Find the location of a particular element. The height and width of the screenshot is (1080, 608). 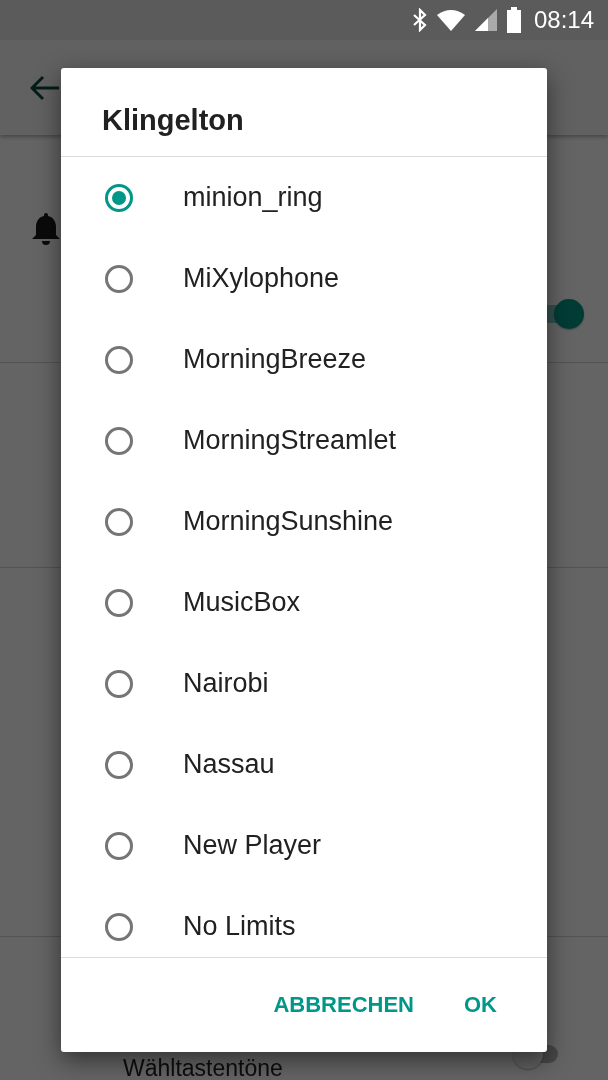

ringtone-option: minion_ring is located at coordinates (304, 197).